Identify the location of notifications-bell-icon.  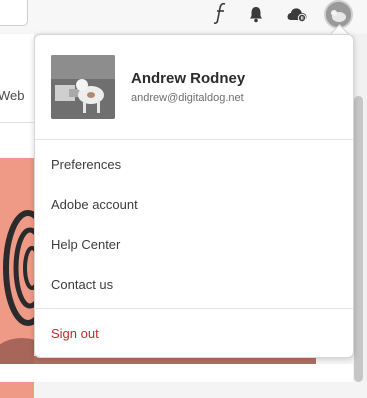
(256, 14).